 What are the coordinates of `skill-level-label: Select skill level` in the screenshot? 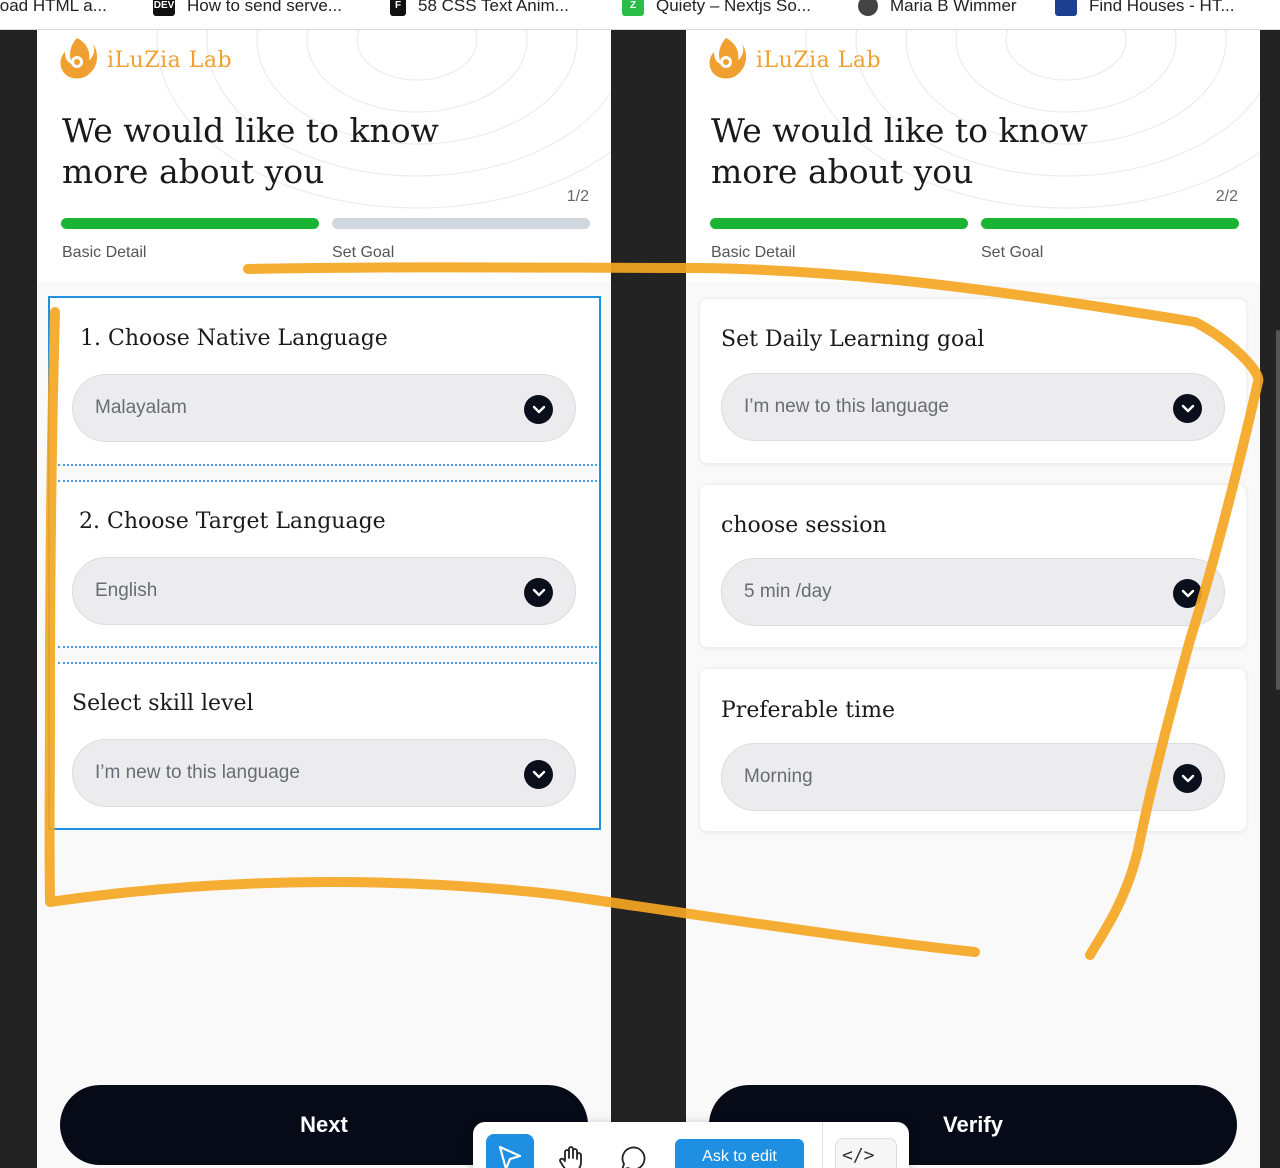 It's located at (163, 703).